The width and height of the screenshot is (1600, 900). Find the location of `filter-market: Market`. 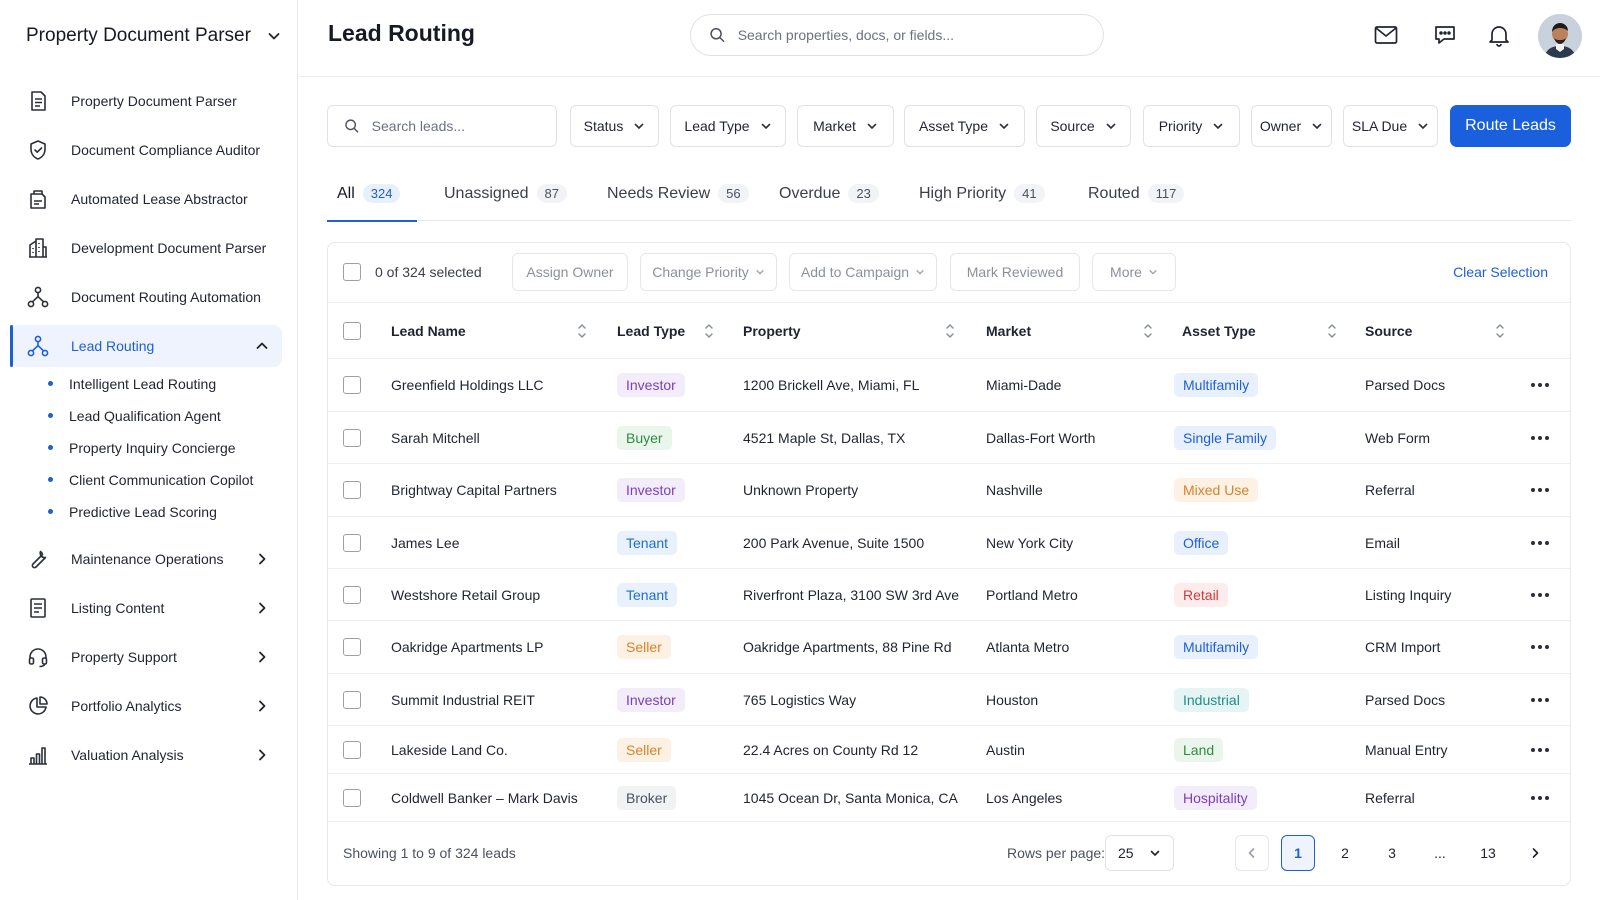

filter-market: Market is located at coordinates (845, 126).